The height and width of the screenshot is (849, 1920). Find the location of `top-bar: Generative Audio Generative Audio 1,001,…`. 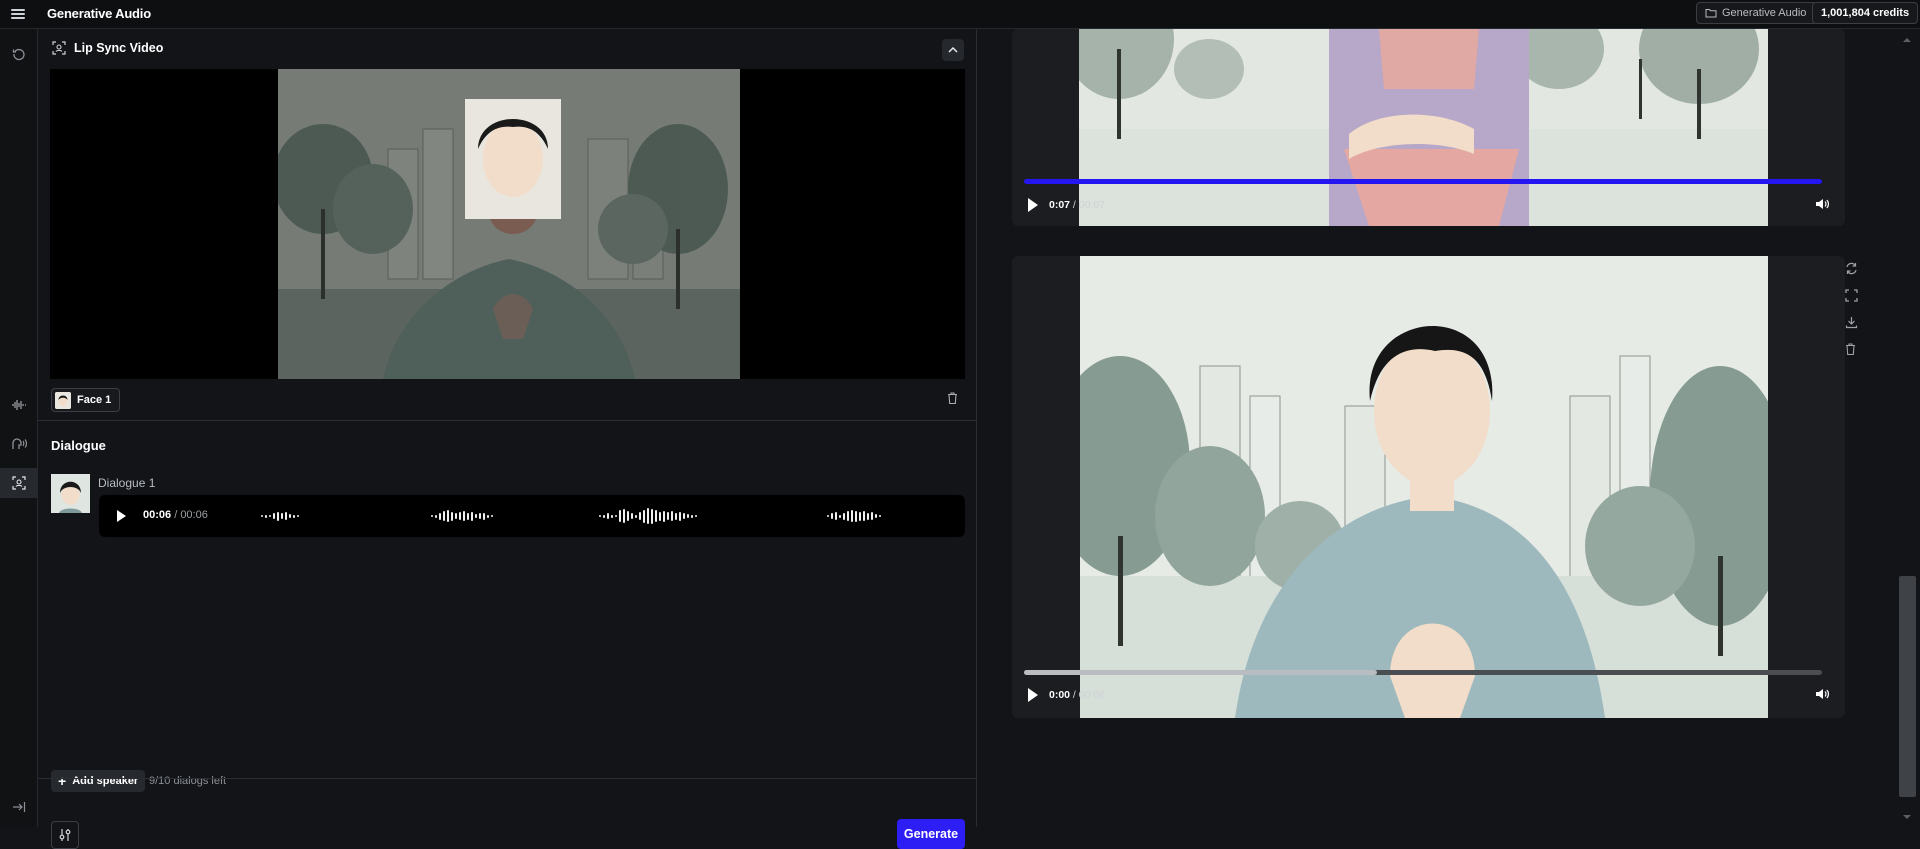

top-bar: Generative Audio Generative Audio 1,001,… is located at coordinates (960, 14).